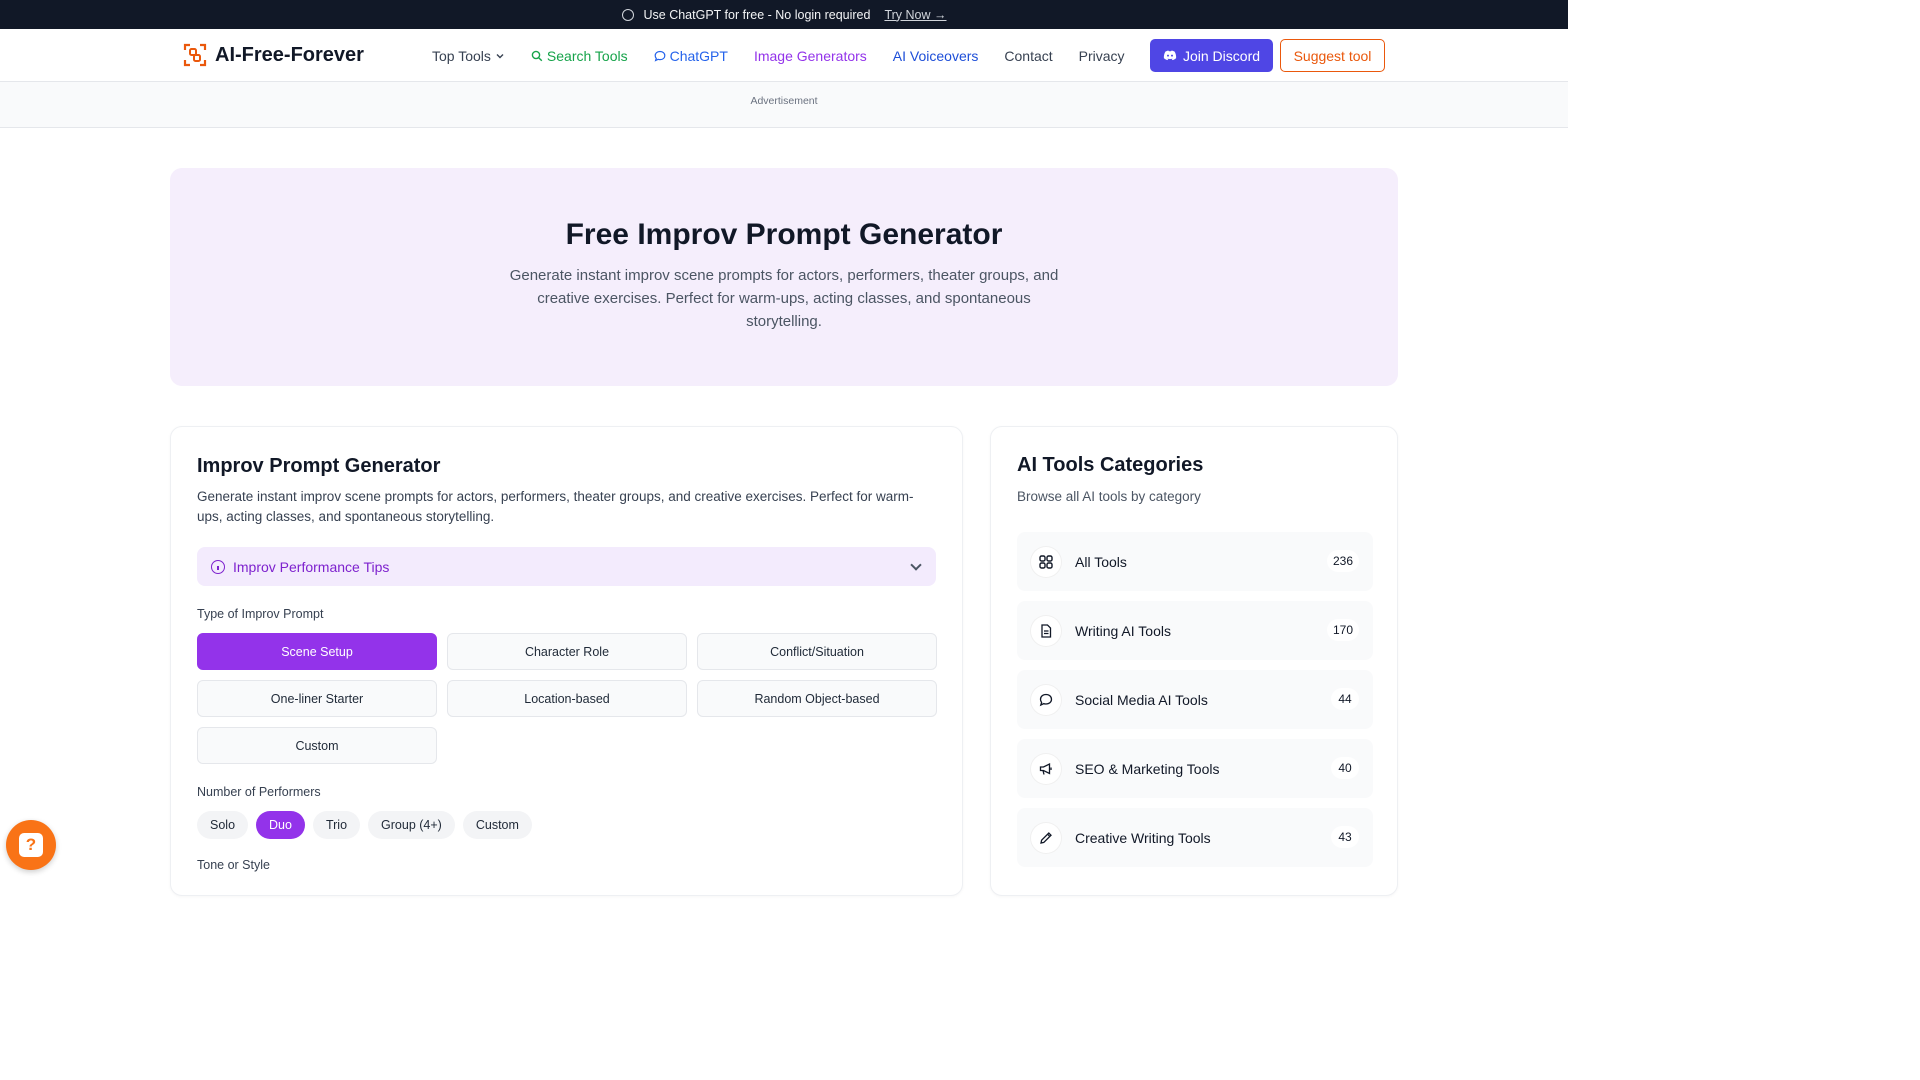 The image size is (1920, 1080). I want to click on categories-title: AI Tools Categories, so click(1110, 465).